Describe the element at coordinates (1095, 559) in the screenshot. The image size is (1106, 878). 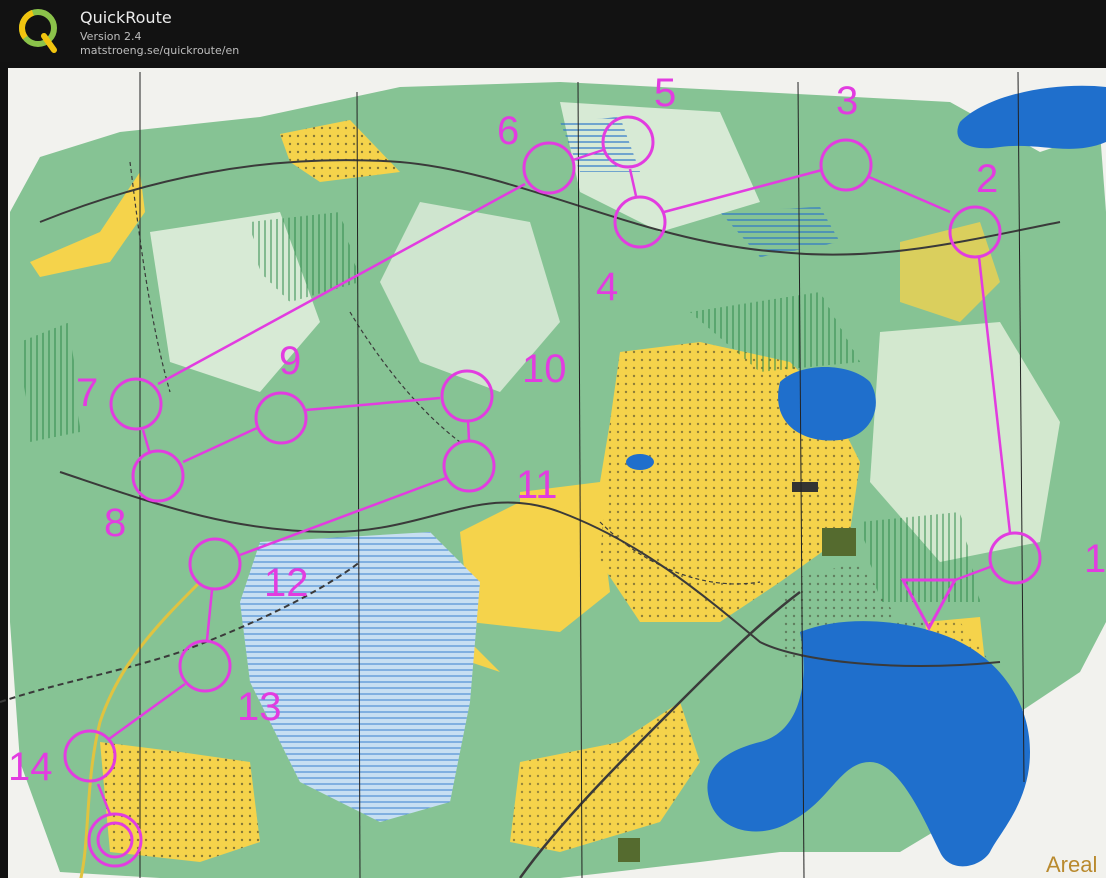
I see `control-number-1: 1` at that location.